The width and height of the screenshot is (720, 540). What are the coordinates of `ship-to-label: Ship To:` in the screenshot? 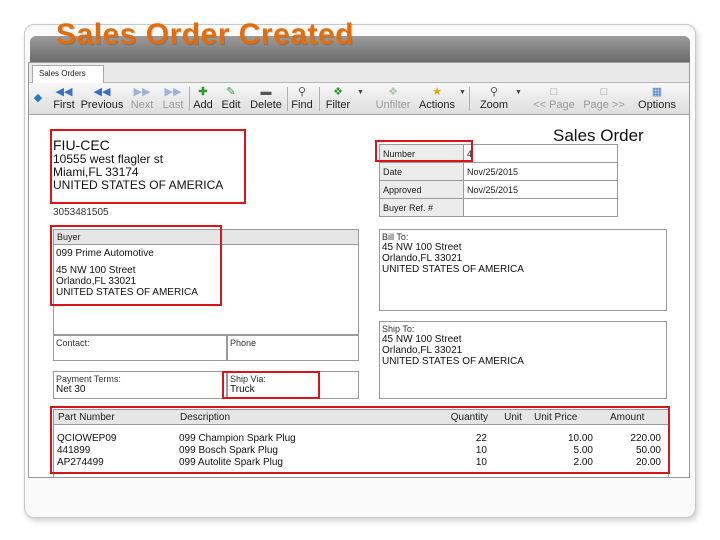 It's located at (398, 329).